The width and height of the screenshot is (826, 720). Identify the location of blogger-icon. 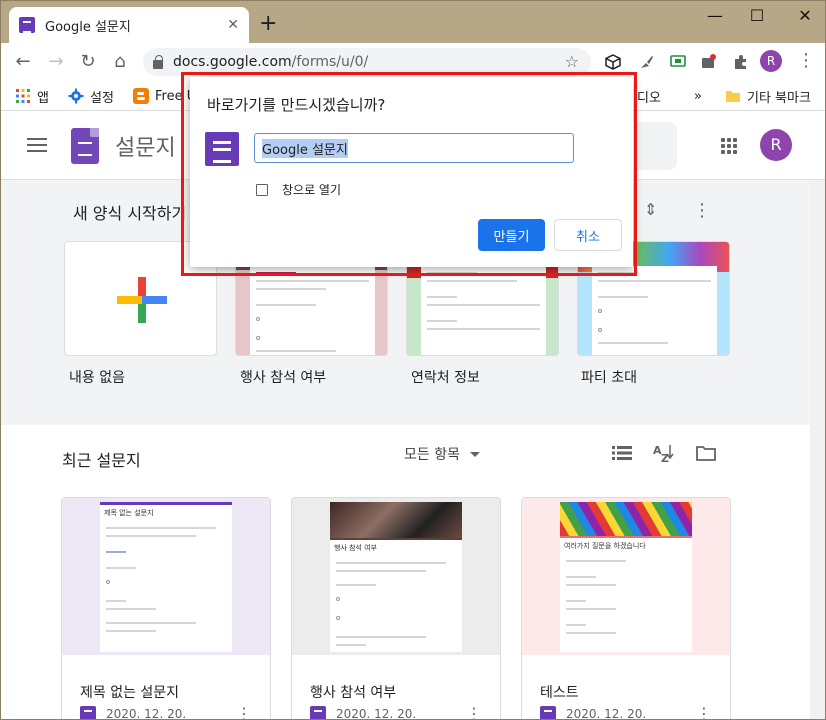
(141, 96).